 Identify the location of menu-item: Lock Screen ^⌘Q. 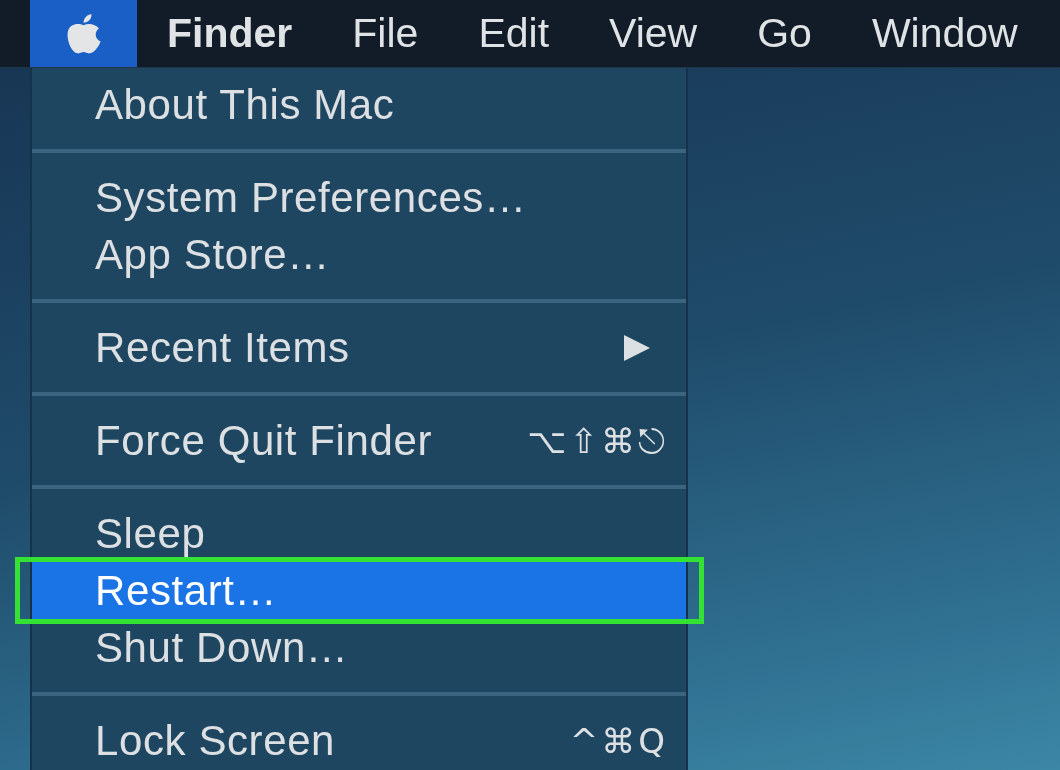
(359, 740).